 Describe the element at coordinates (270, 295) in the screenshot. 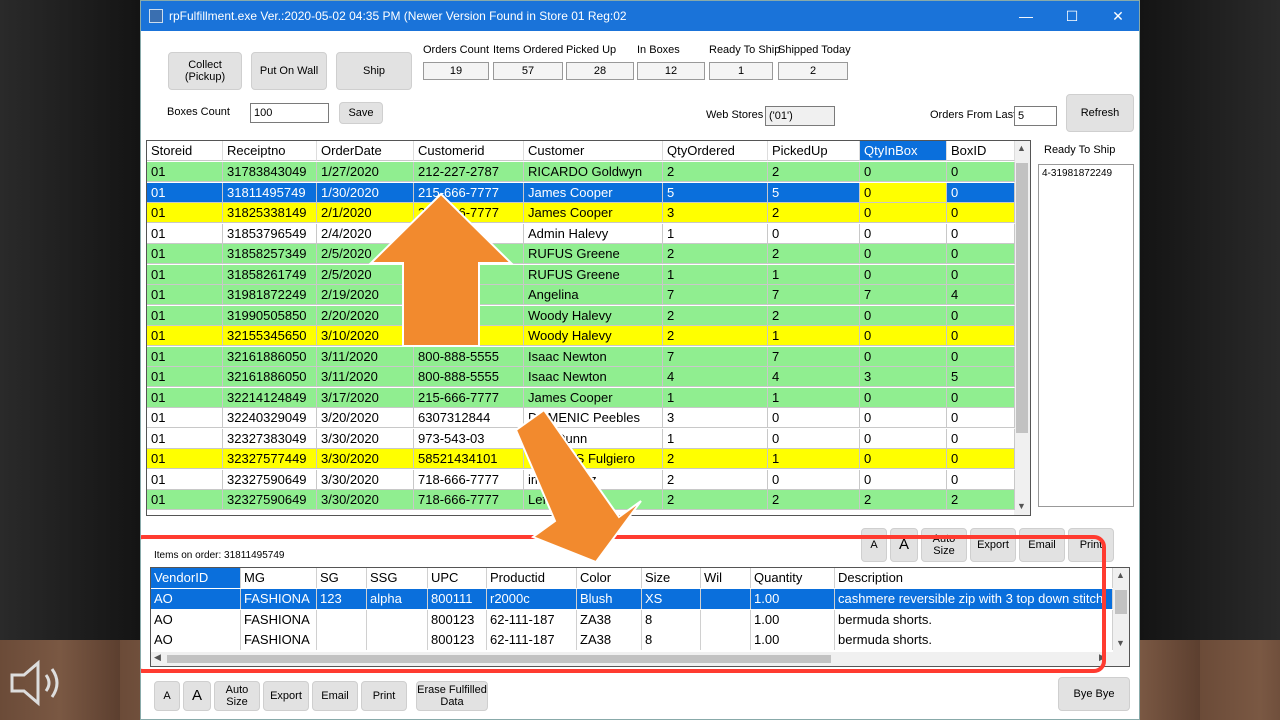

I see `table-cell: 31981872249` at that location.